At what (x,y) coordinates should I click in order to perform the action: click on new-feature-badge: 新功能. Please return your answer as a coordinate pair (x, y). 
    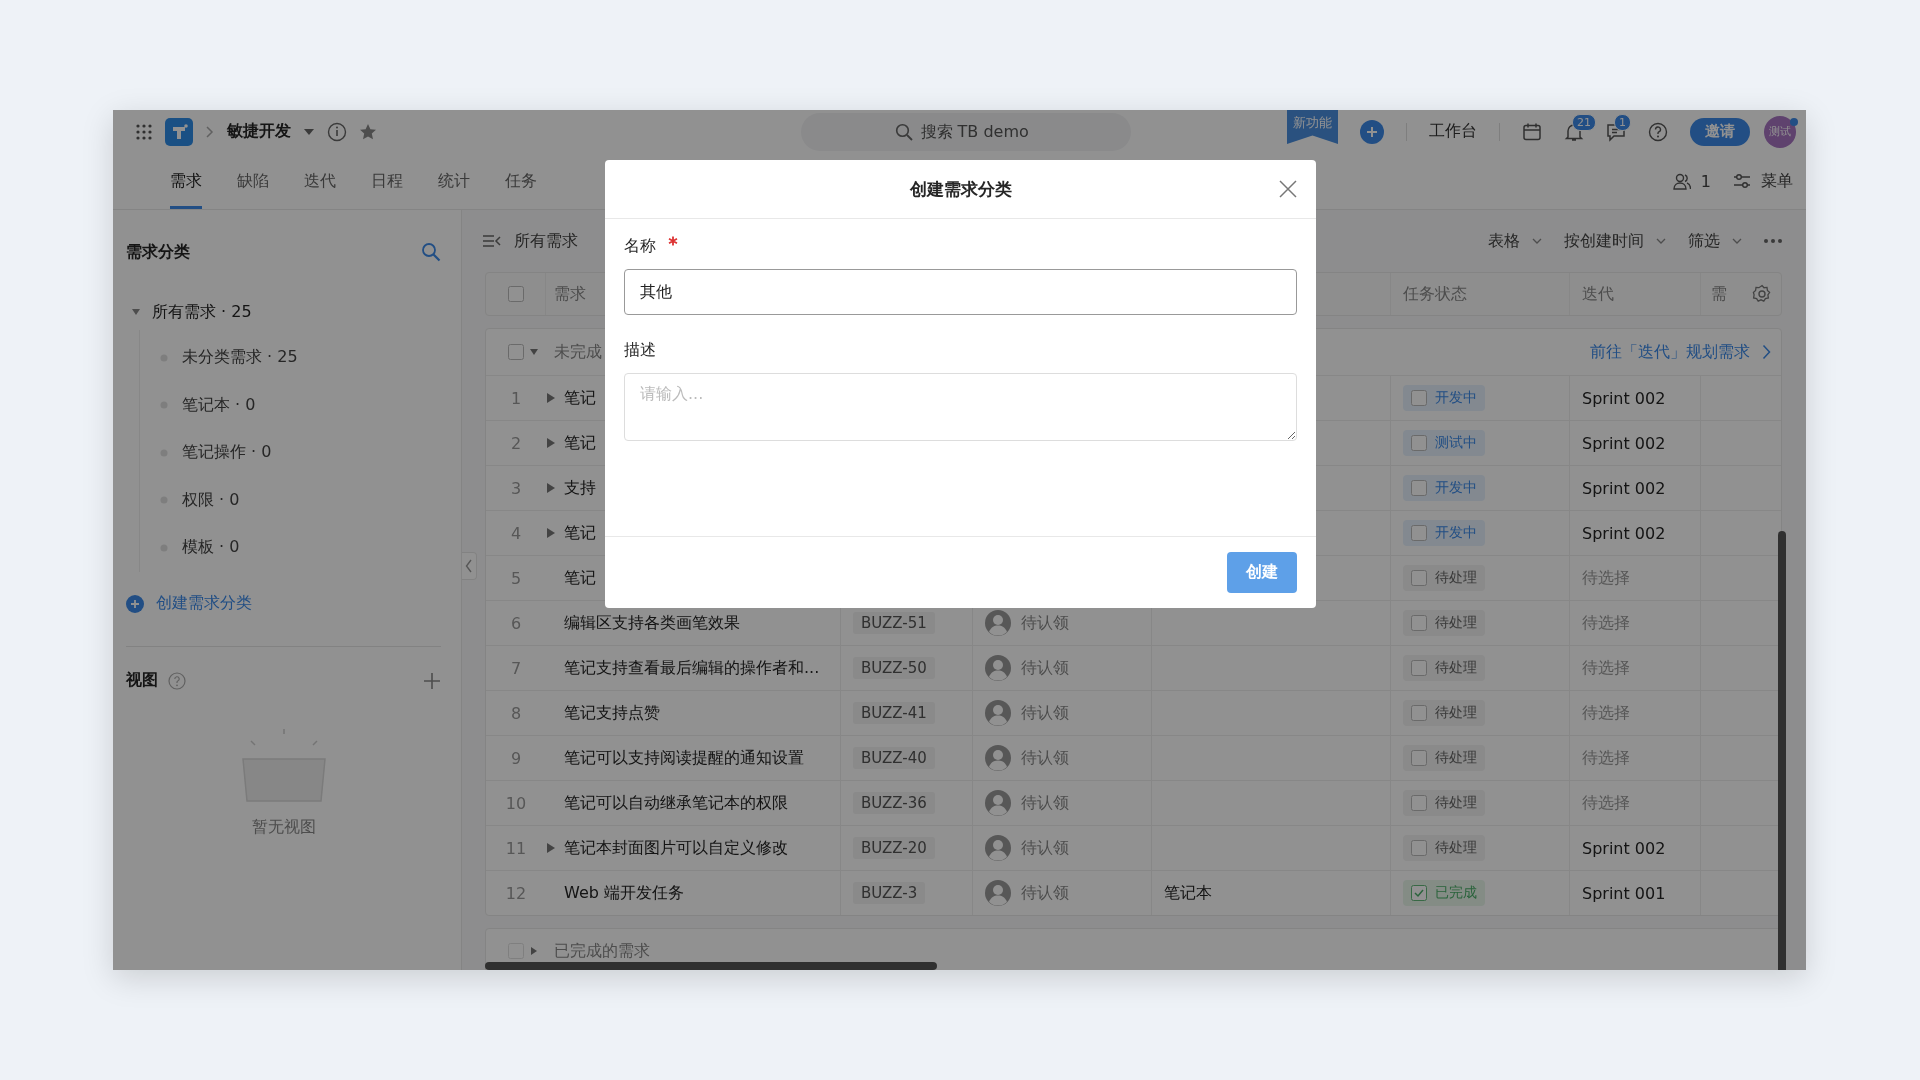
    Looking at the image, I should click on (1312, 127).